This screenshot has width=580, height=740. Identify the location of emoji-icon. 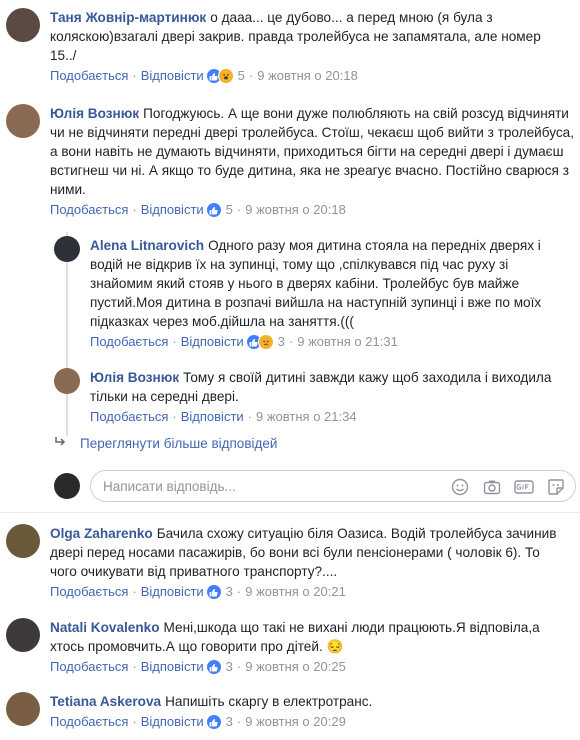
(460, 487).